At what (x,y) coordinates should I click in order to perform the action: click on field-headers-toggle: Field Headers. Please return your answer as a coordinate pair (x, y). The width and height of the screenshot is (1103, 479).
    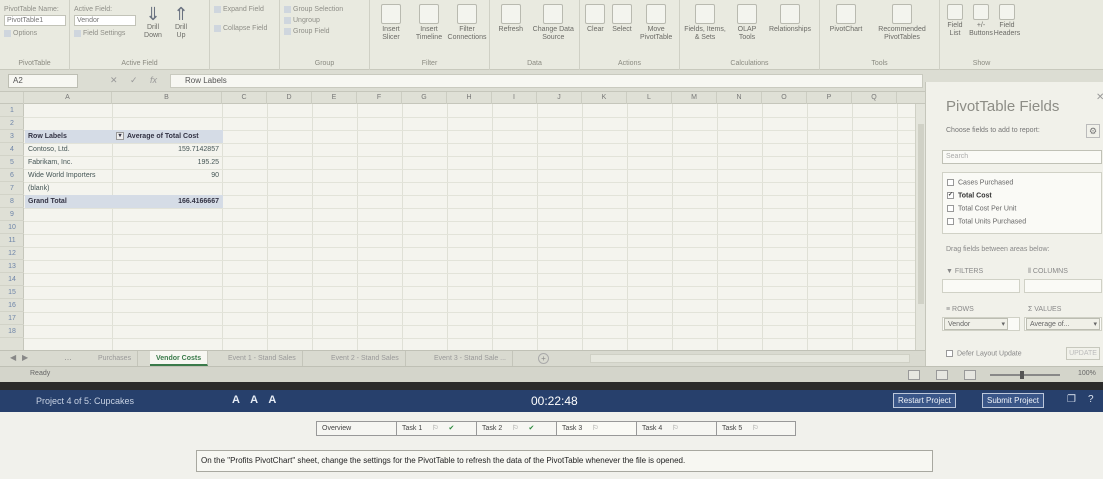
    Looking at the image, I should click on (1007, 21).